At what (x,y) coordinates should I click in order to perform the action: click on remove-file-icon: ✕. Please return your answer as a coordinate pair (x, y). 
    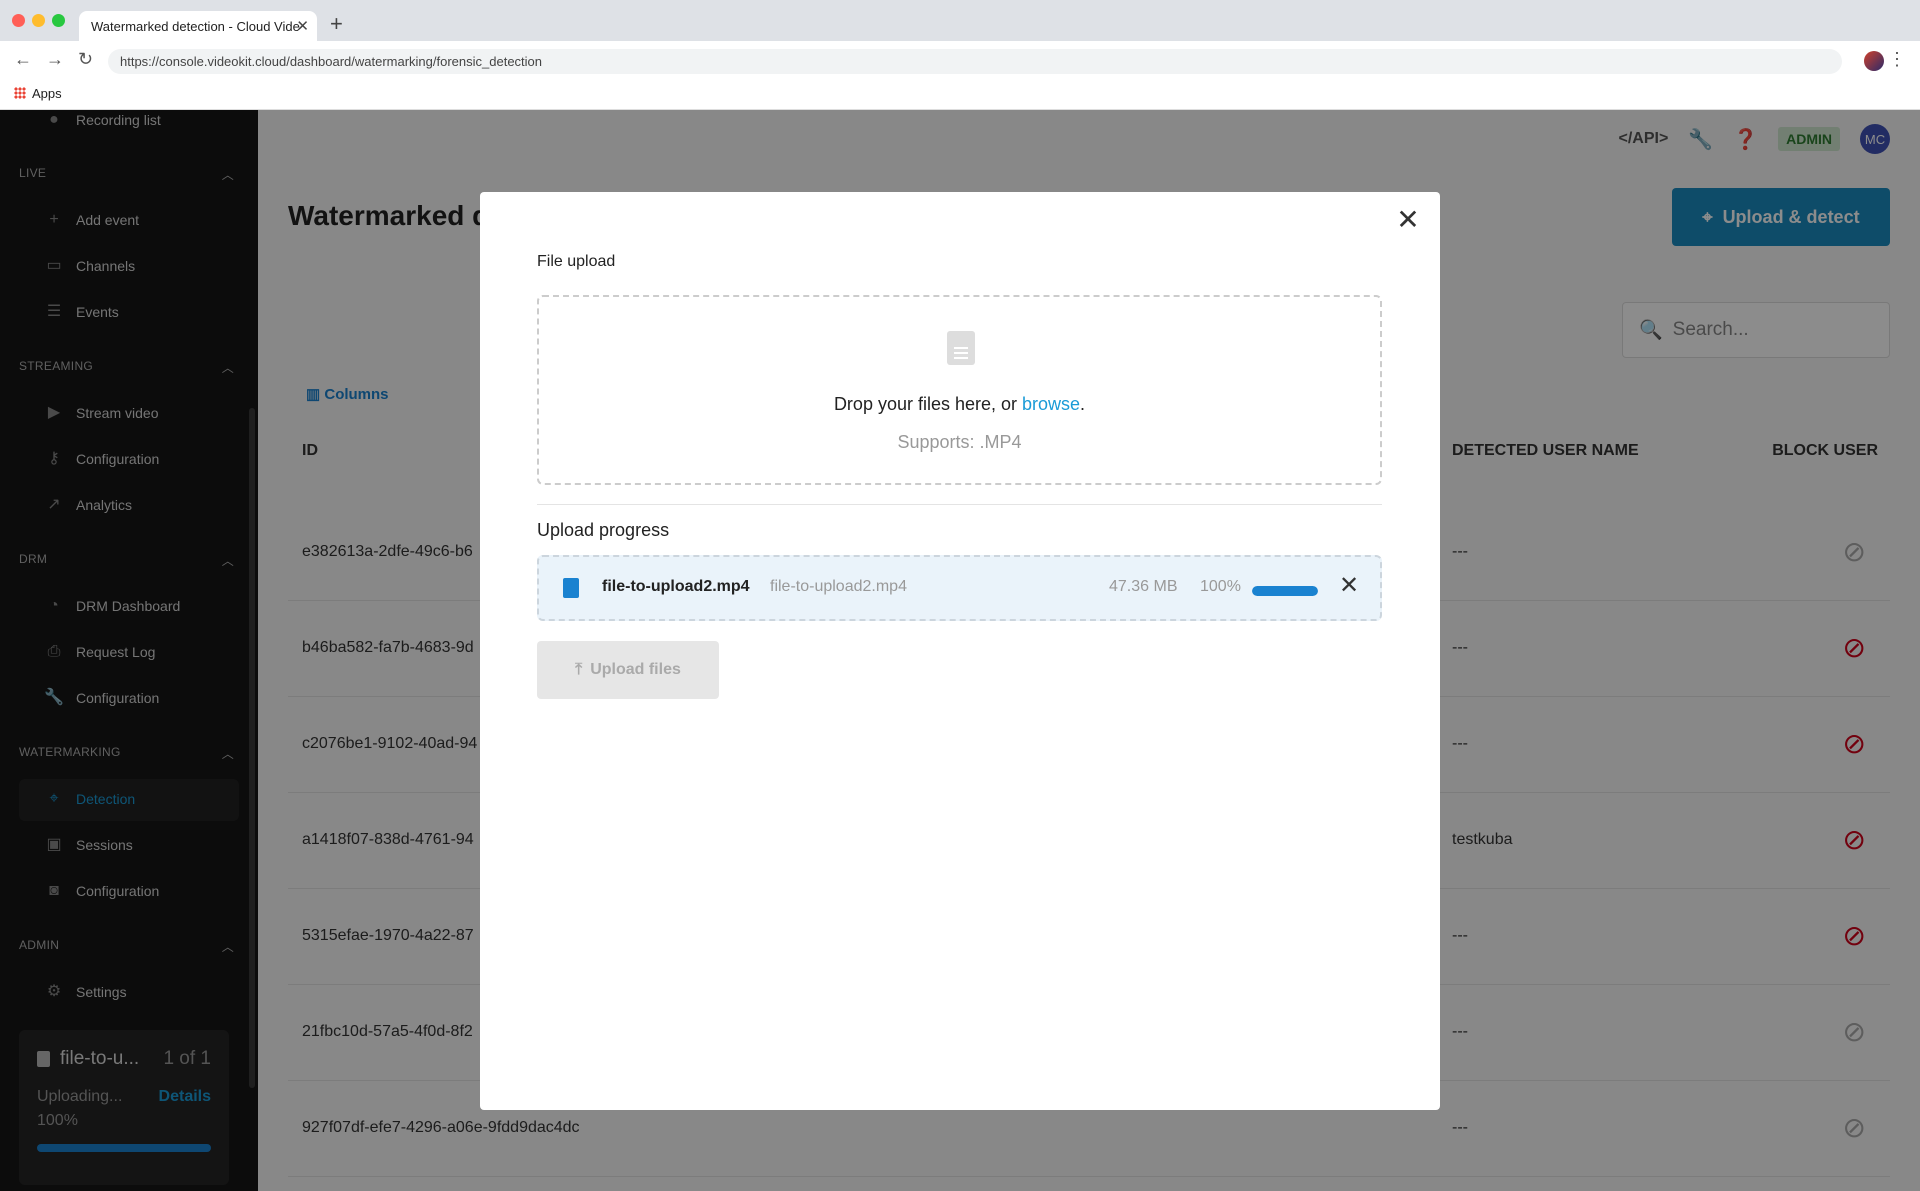
    Looking at the image, I should click on (1349, 585).